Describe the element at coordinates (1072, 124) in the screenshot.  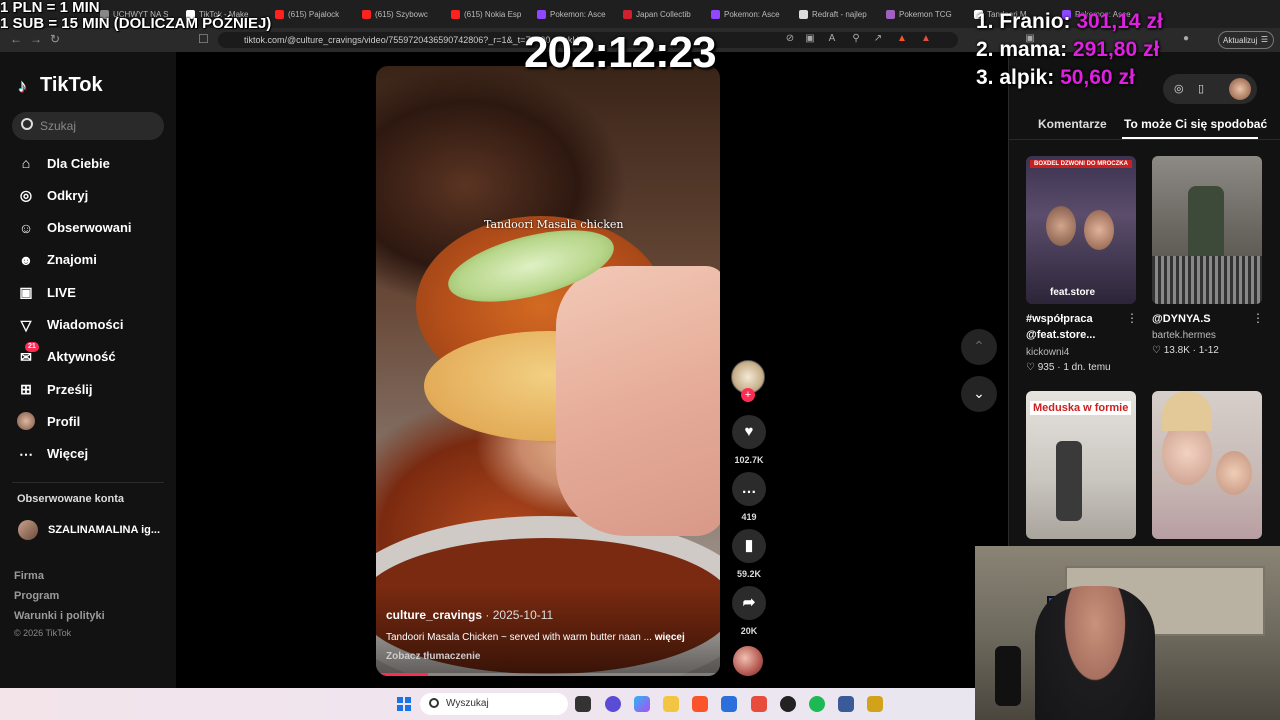
I see `tab-comments: Komentarze` at that location.